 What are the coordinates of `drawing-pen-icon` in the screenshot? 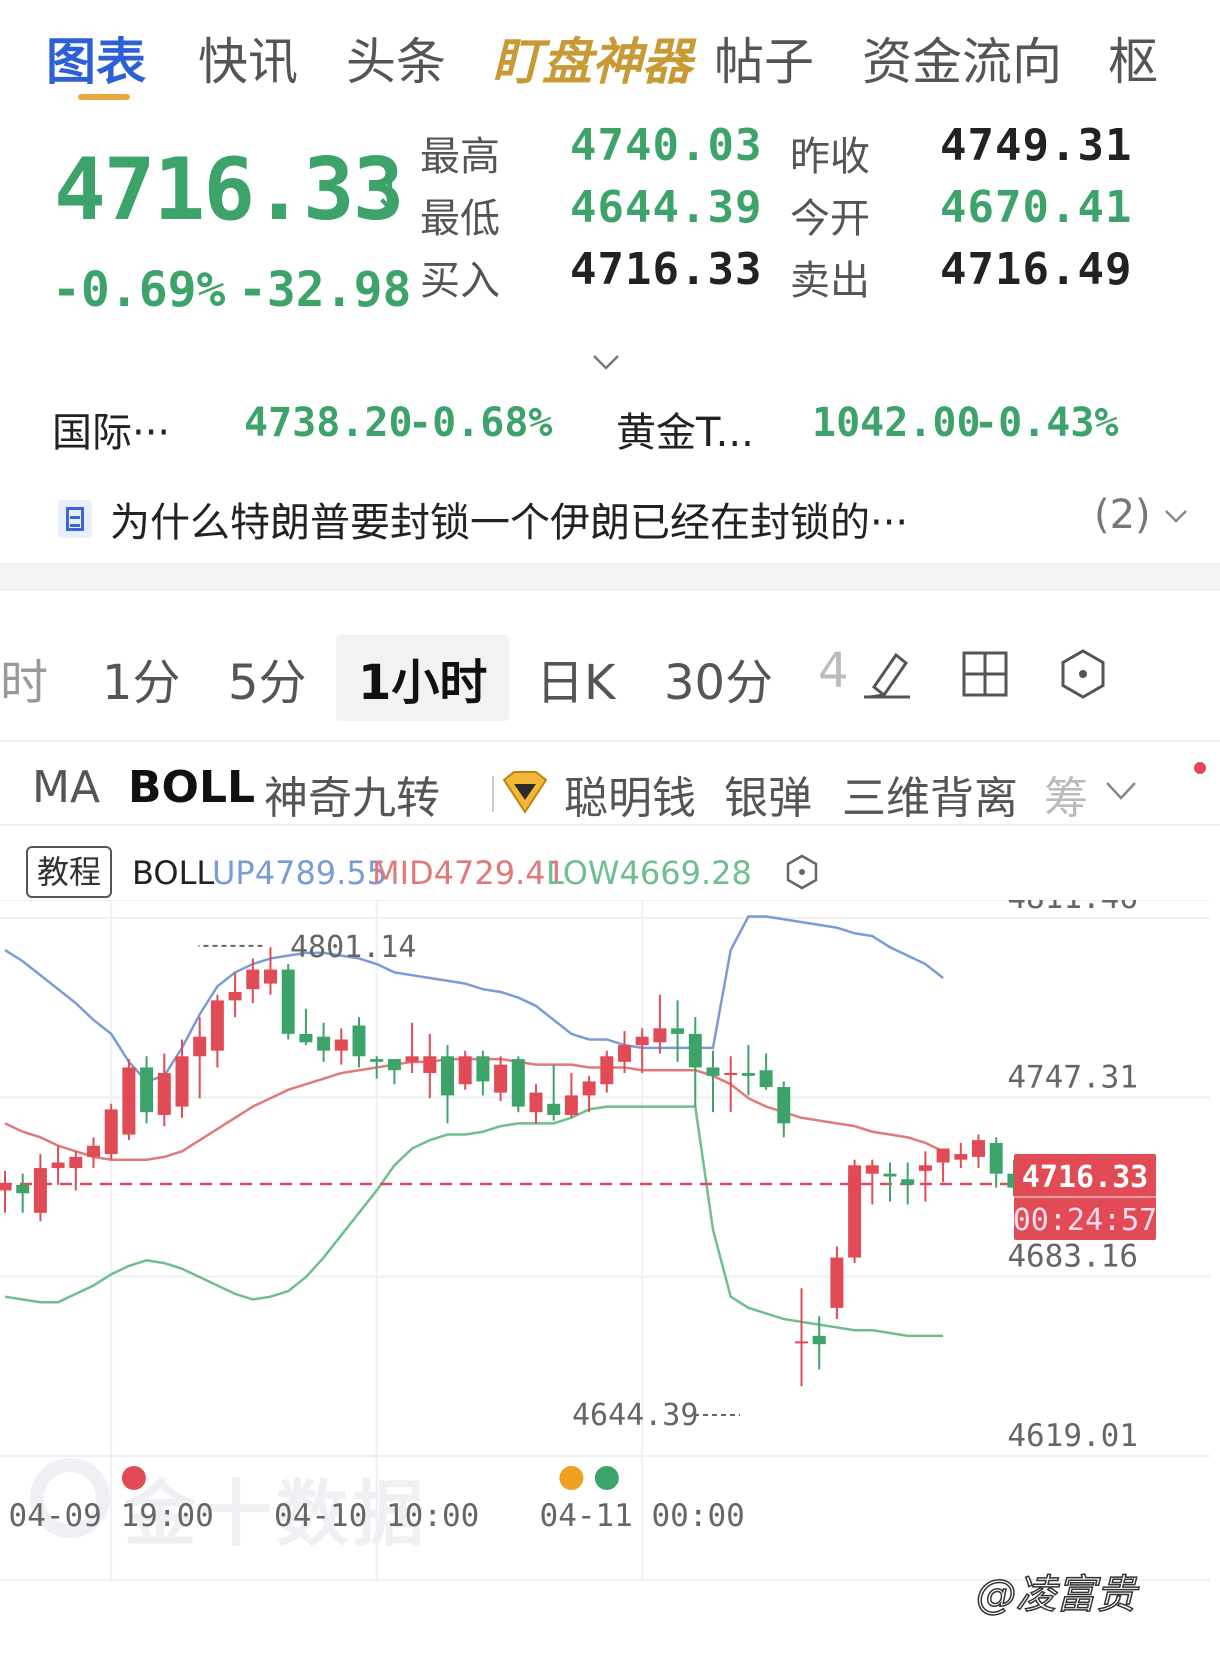 It's located at (887, 674).